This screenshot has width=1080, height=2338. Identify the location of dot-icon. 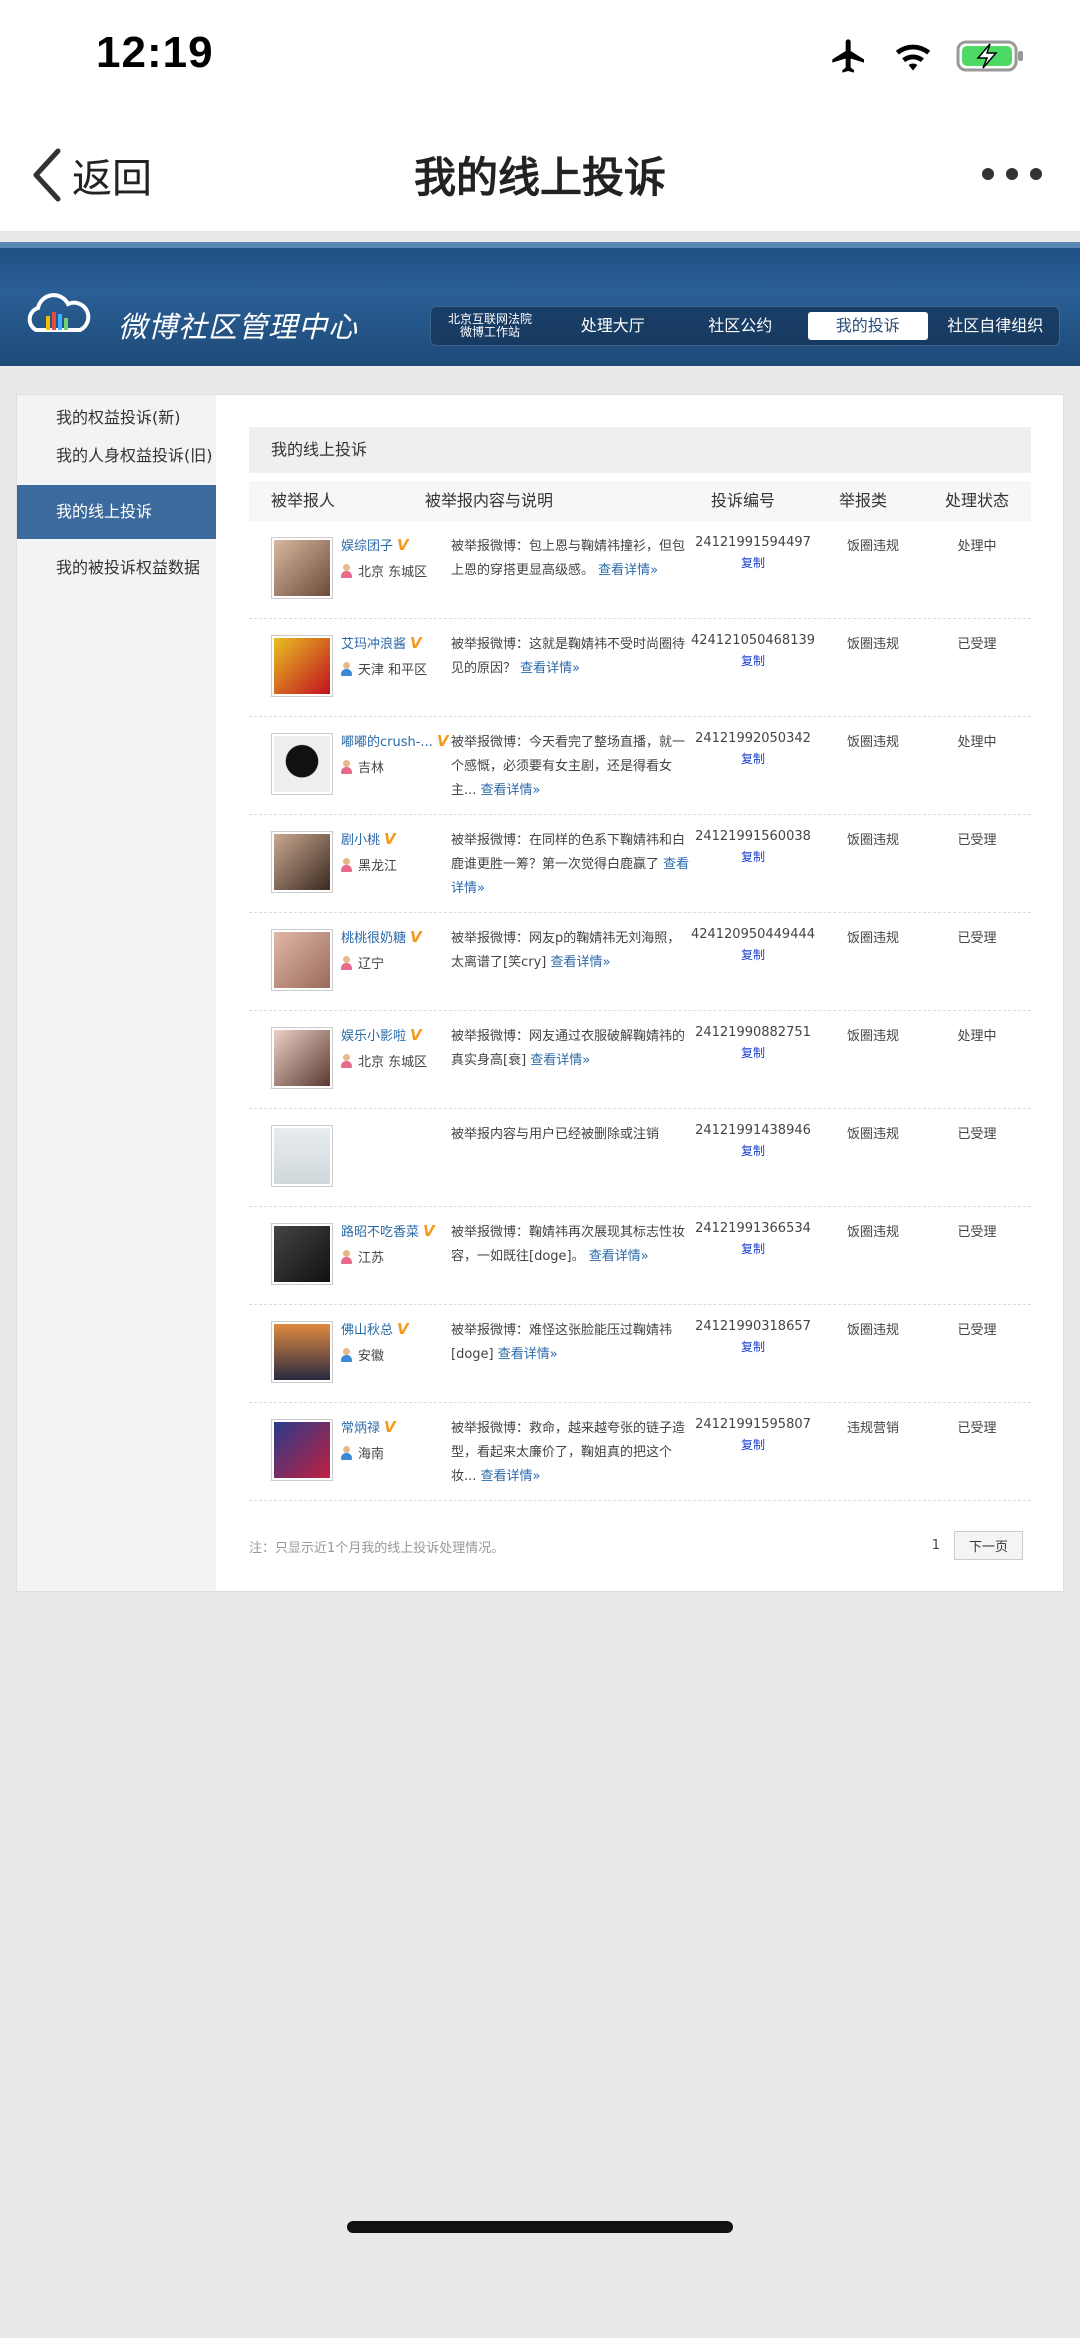
(1036, 174).